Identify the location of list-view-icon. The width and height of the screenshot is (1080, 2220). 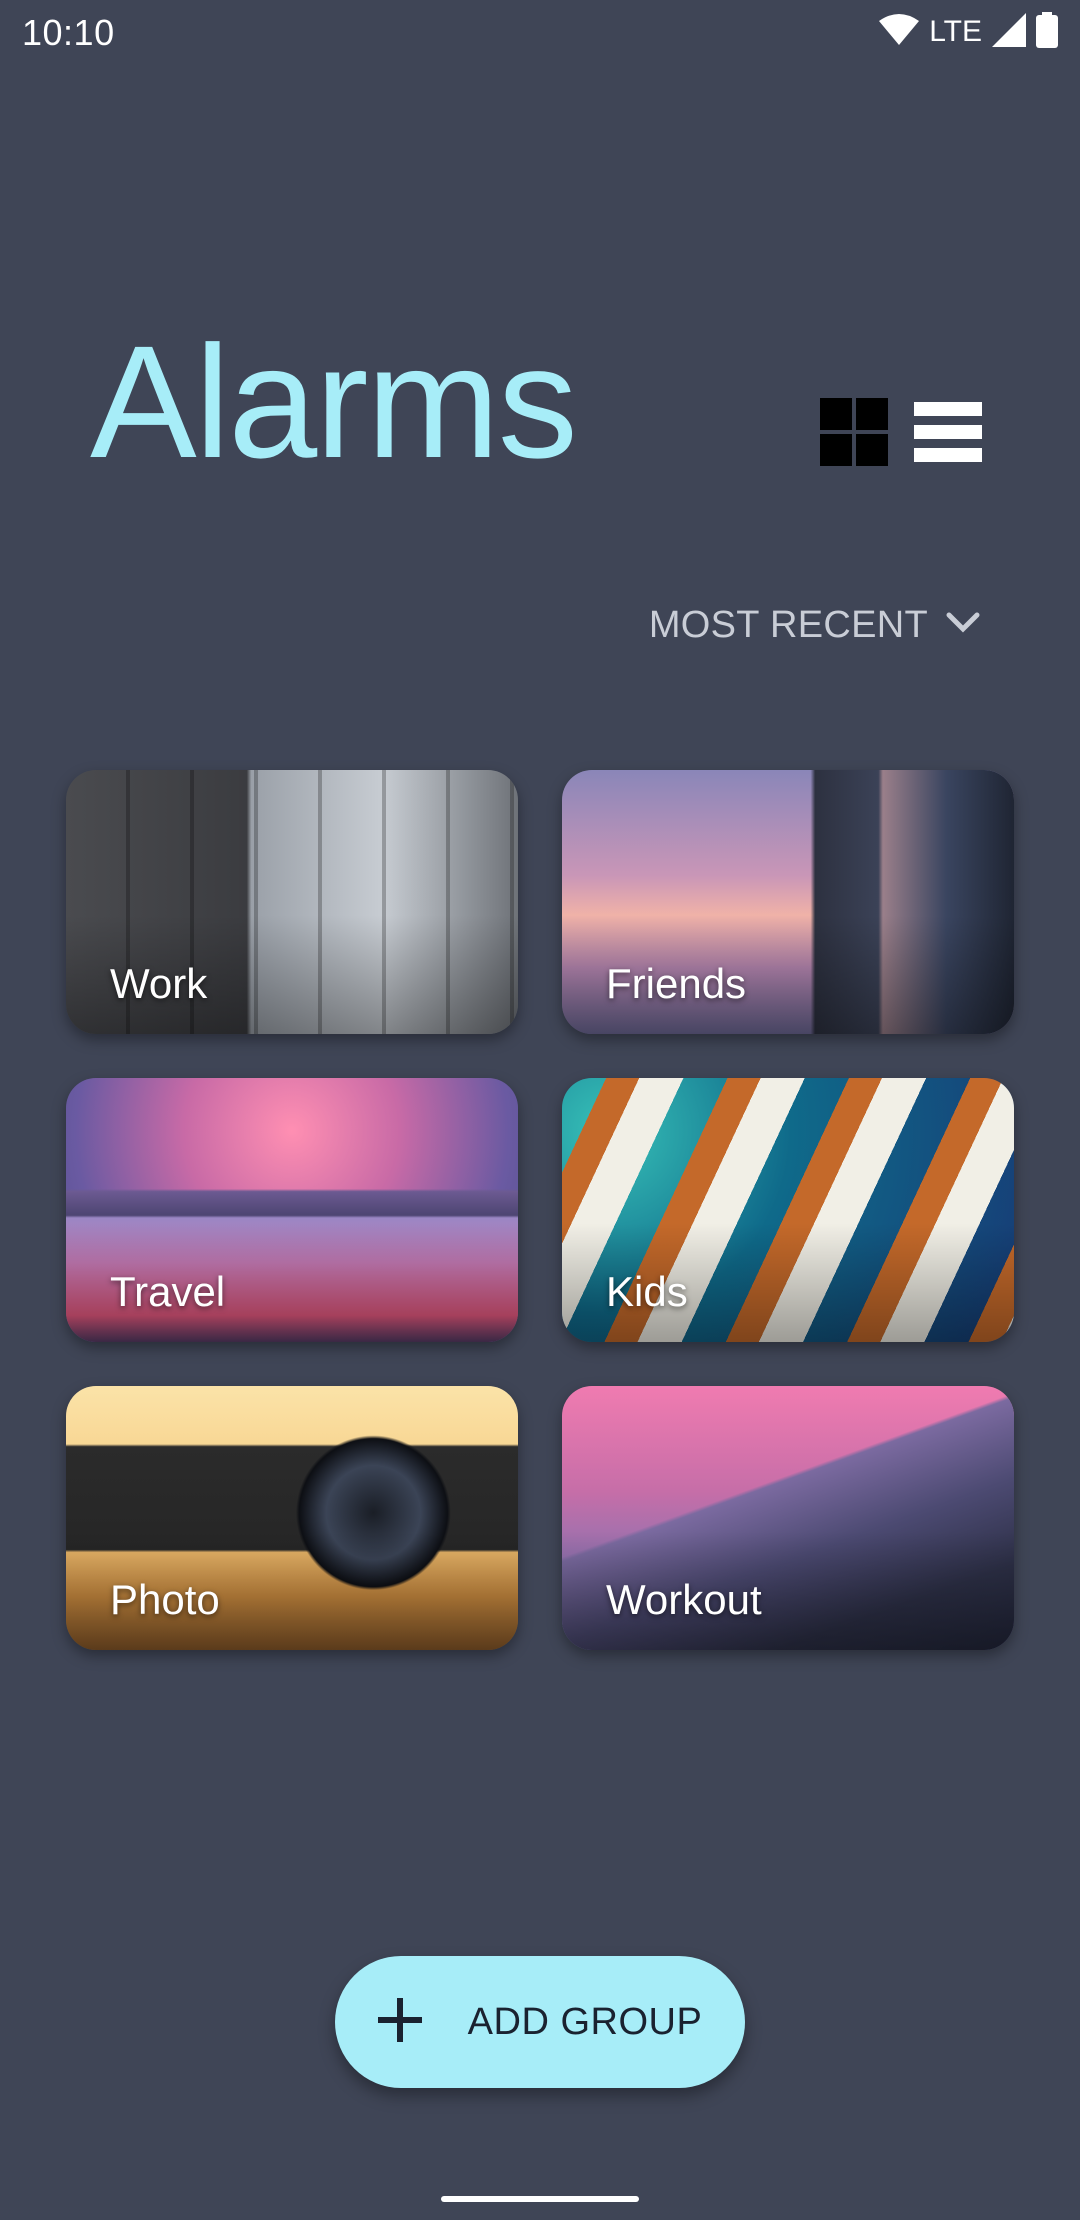
(948, 434).